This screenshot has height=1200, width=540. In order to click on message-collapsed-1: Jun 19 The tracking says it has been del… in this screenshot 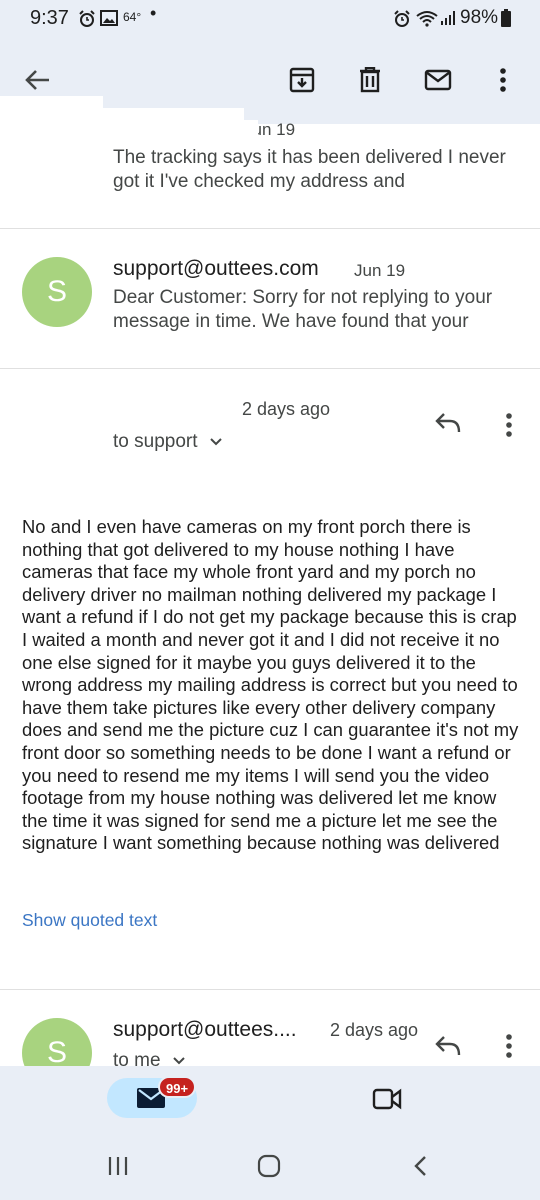, I will do `click(270, 174)`.